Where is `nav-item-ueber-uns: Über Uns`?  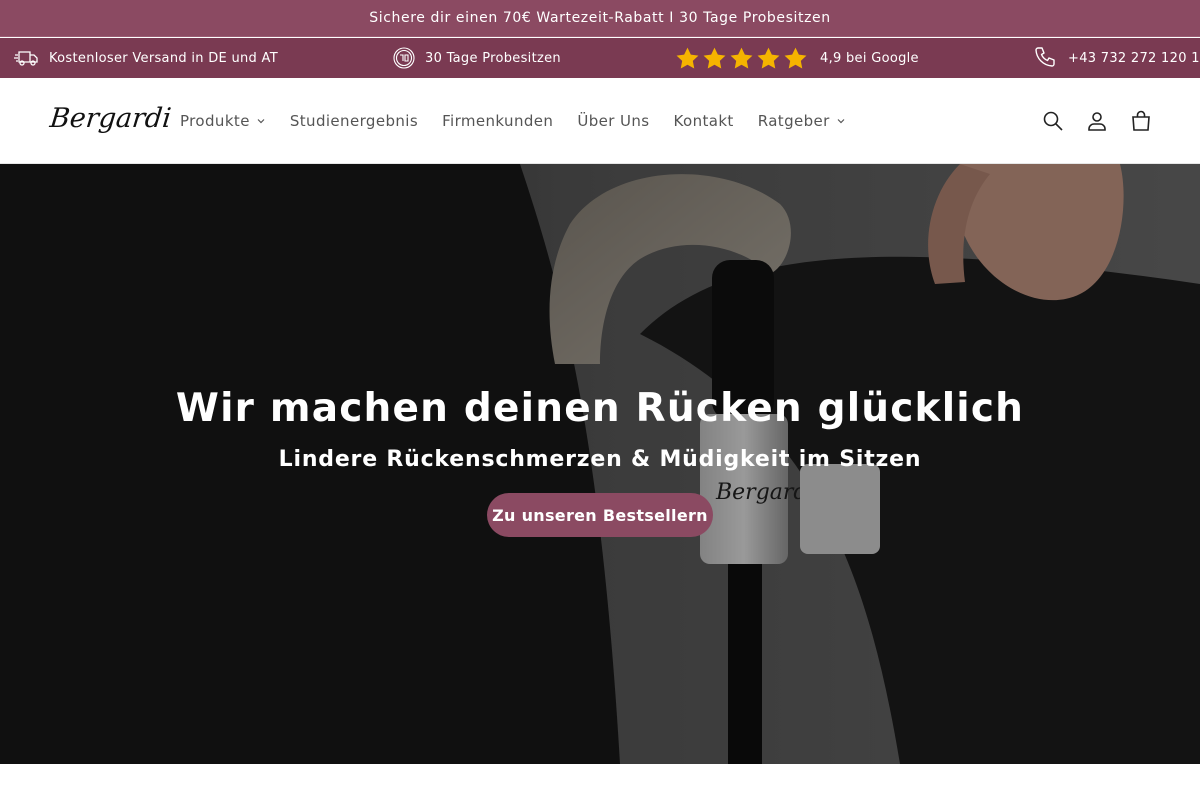 nav-item-ueber-uns: Über Uns is located at coordinates (613, 121).